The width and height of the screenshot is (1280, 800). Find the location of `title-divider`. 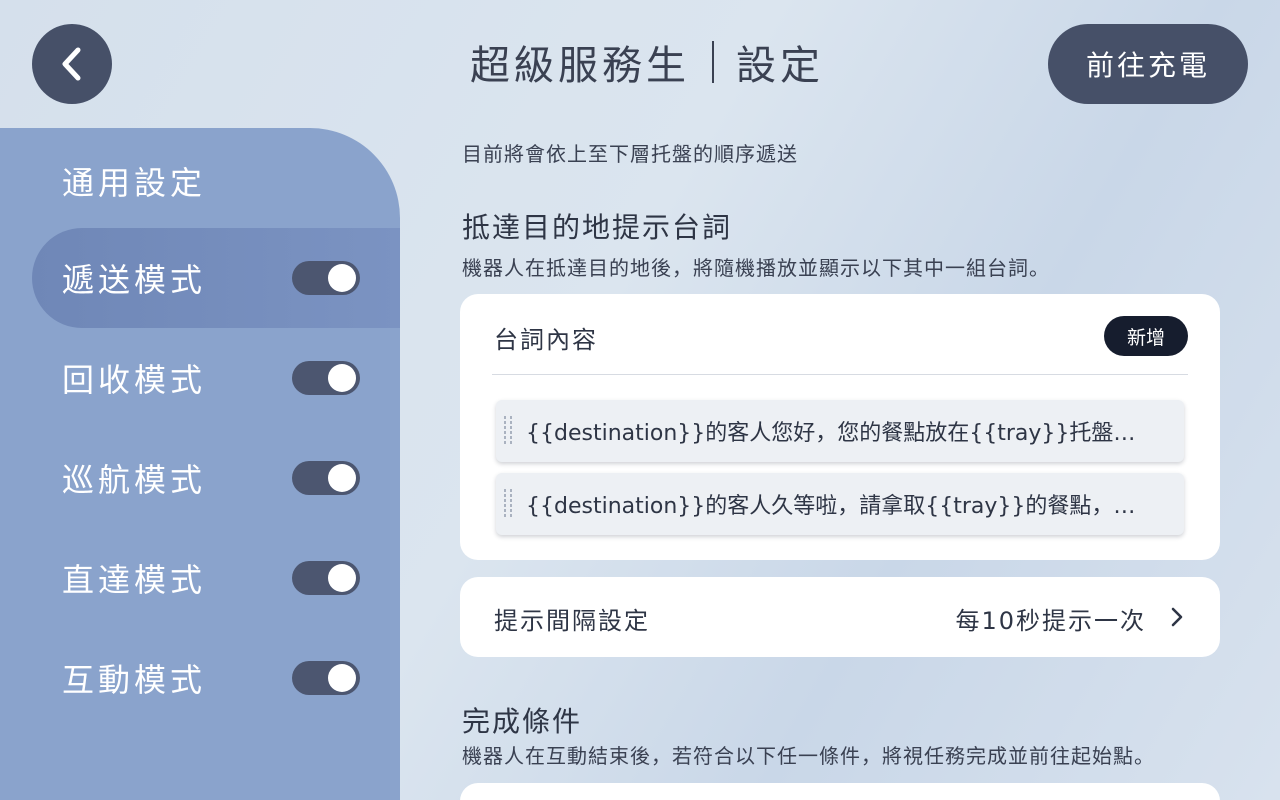

title-divider is located at coordinates (713, 62).